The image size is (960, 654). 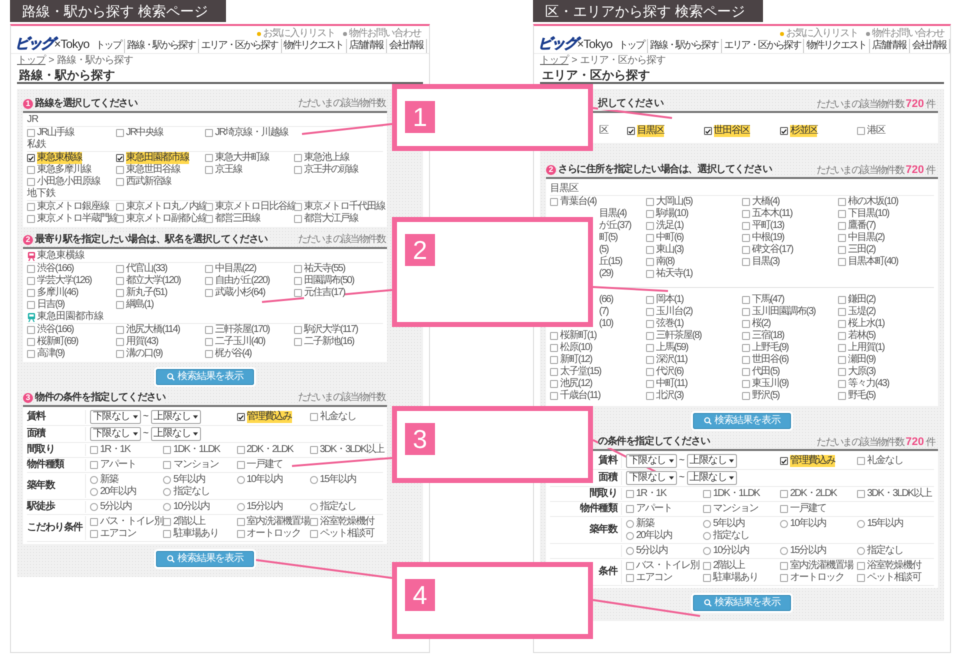 What do you see at coordinates (735, 509) in the screenshot?
I see `option-label: マンション` at bounding box center [735, 509].